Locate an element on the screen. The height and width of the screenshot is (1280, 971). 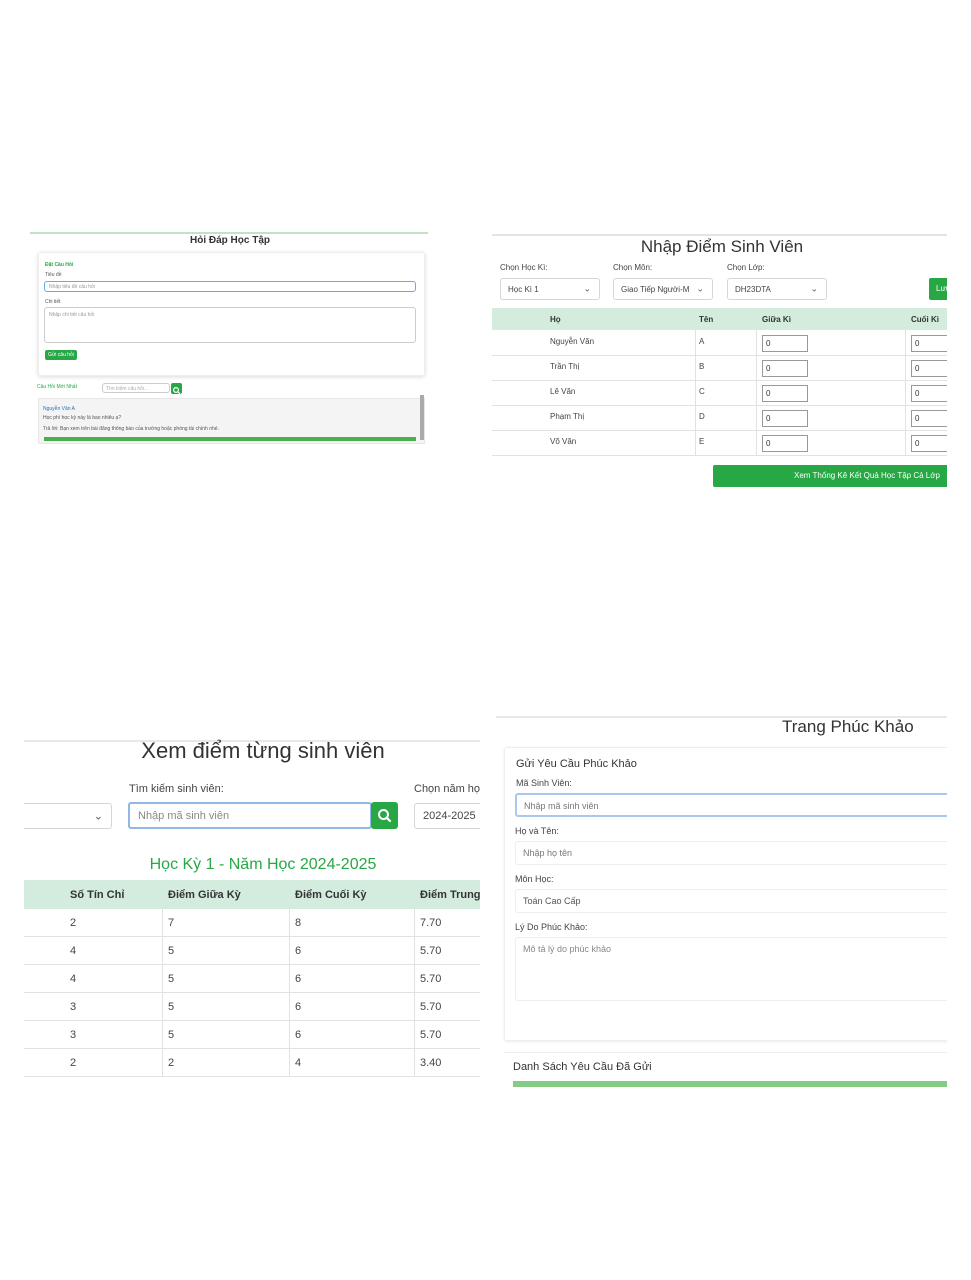
student-search-placeholder: Nhập mã sinh viên is located at coordinates (184, 816).